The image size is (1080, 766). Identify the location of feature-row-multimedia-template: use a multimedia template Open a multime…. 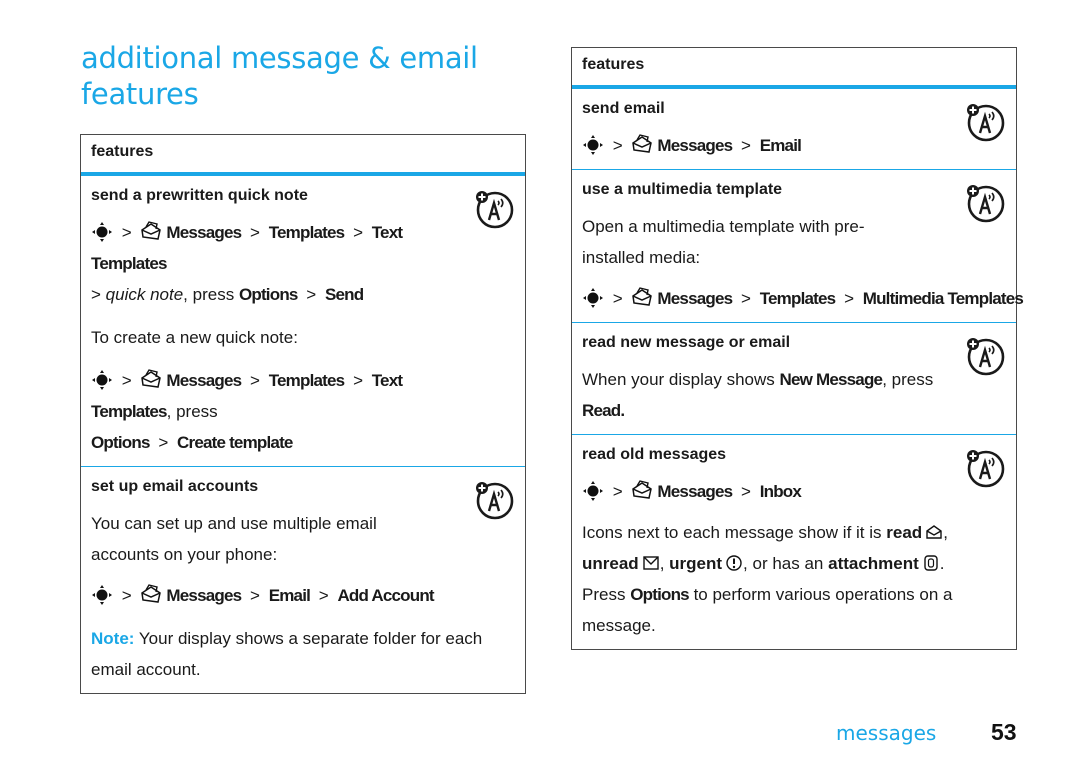
(798, 245).